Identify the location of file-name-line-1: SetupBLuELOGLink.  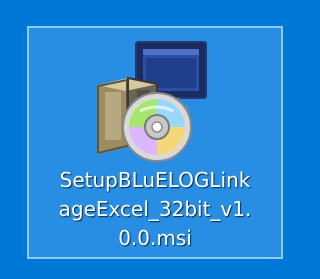
(155, 180).